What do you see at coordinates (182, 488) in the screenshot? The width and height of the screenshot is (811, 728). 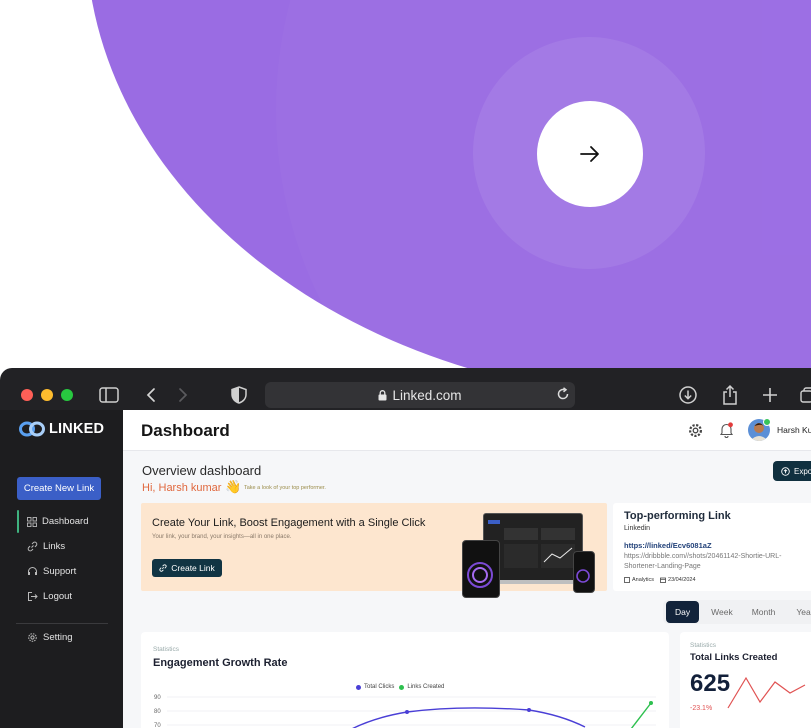 I see `greeting-text: Hi, Harsh kumar` at bounding box center [182, 488].